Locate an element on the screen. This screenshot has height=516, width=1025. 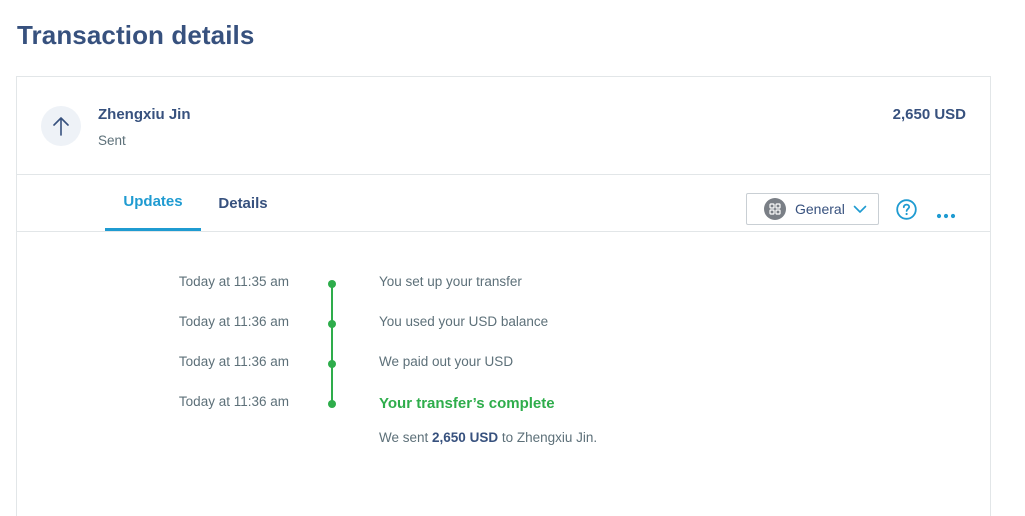
category-select: General is located at coordinates (812, 209).